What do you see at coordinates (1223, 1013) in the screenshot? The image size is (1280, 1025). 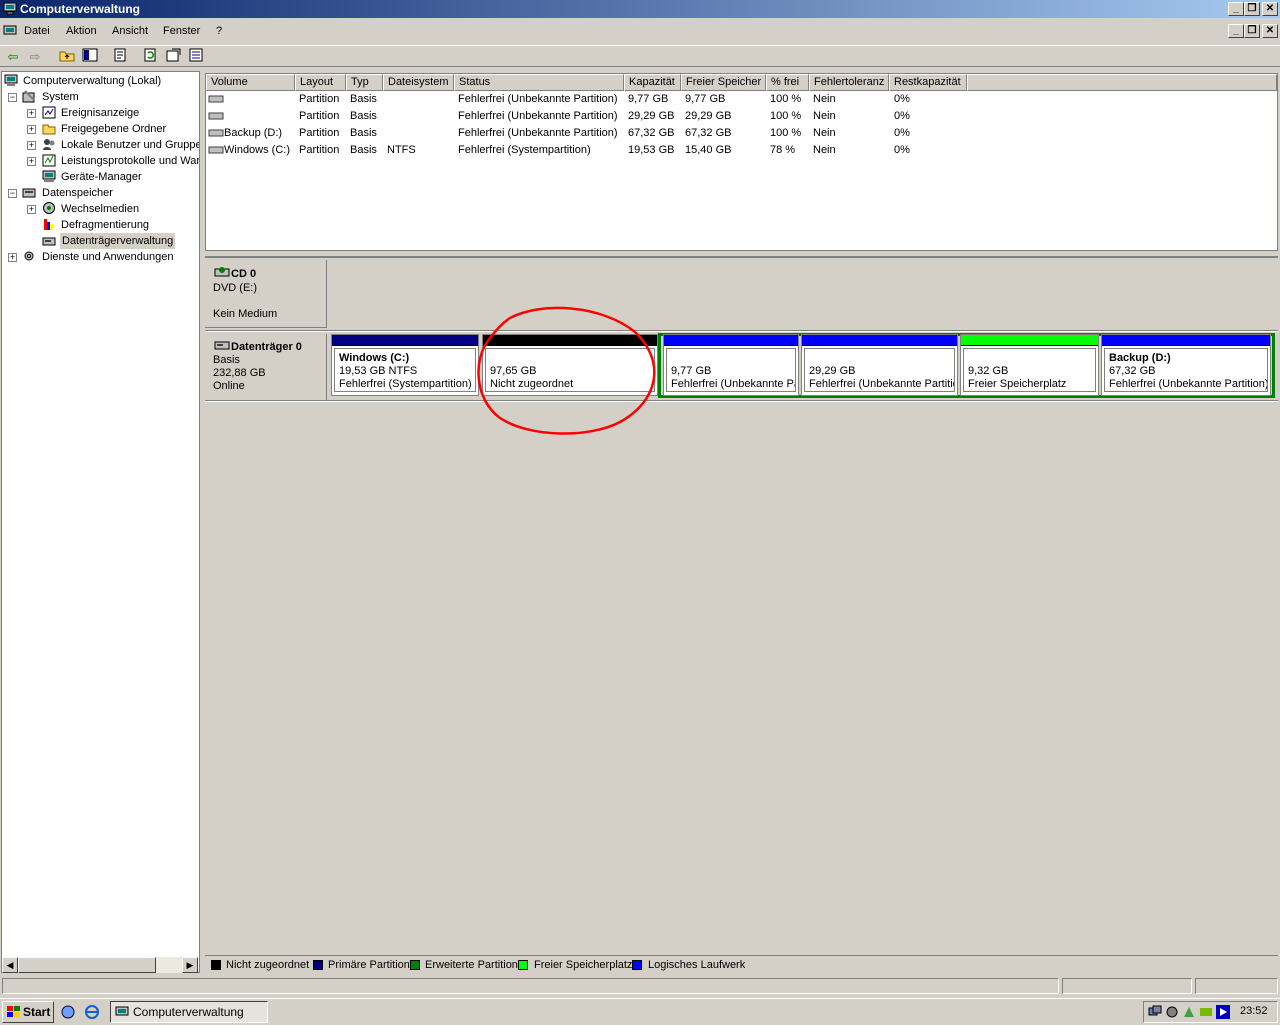 I see `tray-media-icon` at bounding box center [1223, 1013].